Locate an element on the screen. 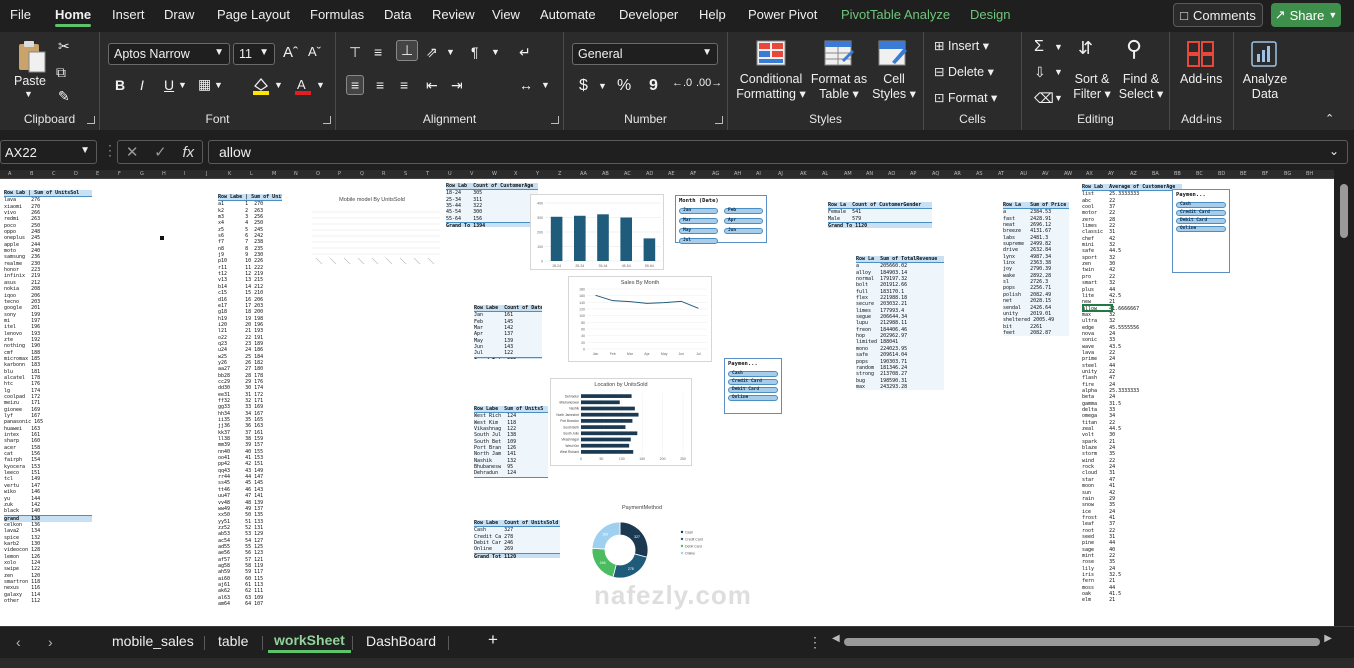 Image resolution: width=1354 pixels, height=668 pixels. tab-view: View is located at coordinates (506, 14).